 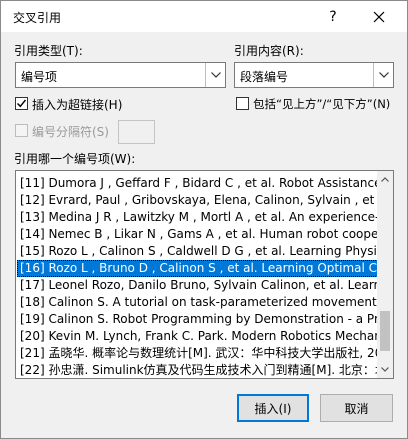 I want to click on list-scrollbar, so click(x=385, y=274).